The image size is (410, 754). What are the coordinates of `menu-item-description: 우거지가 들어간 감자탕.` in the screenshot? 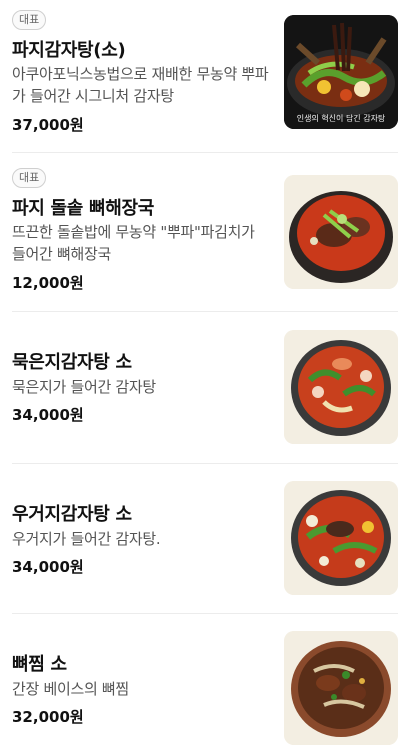 It's located at (86, 539).